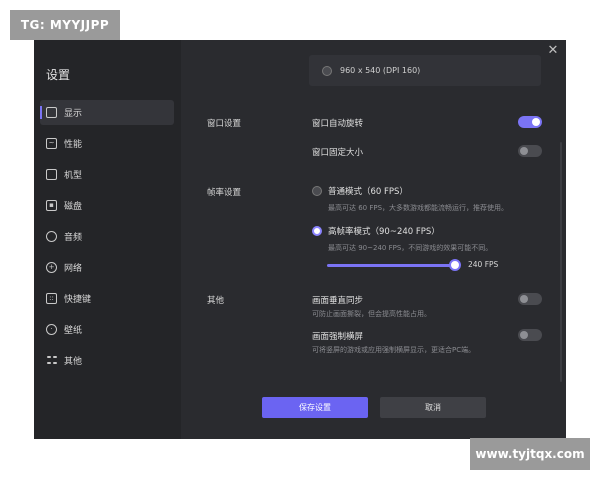 The height and width of the screenshot is (480, 600). Describe the element at coordinates (51, 236) in the screenshot. I see `audio-icon` at that location.